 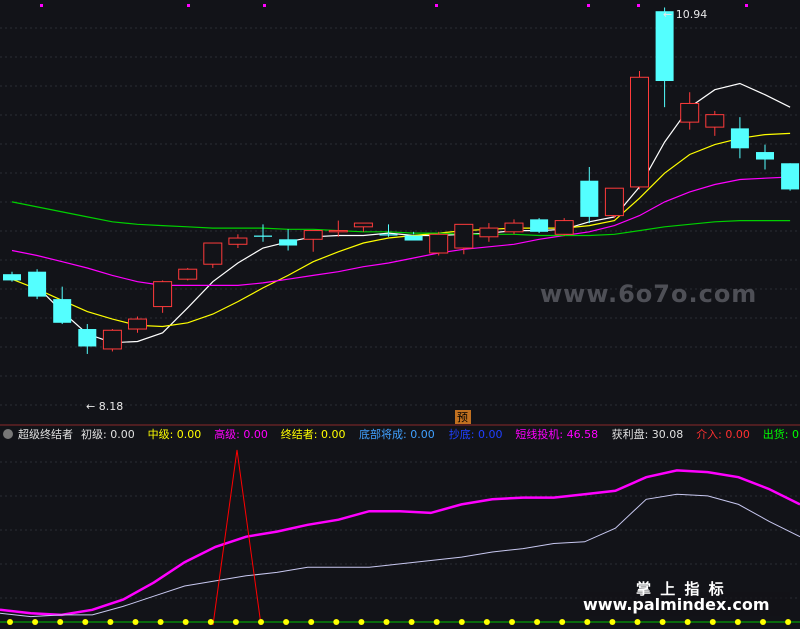 What do you see at coordinates (781, 434) in the screenshot?
I see `legend-item: 出货: 0.00` at bounding box center [781, 434].